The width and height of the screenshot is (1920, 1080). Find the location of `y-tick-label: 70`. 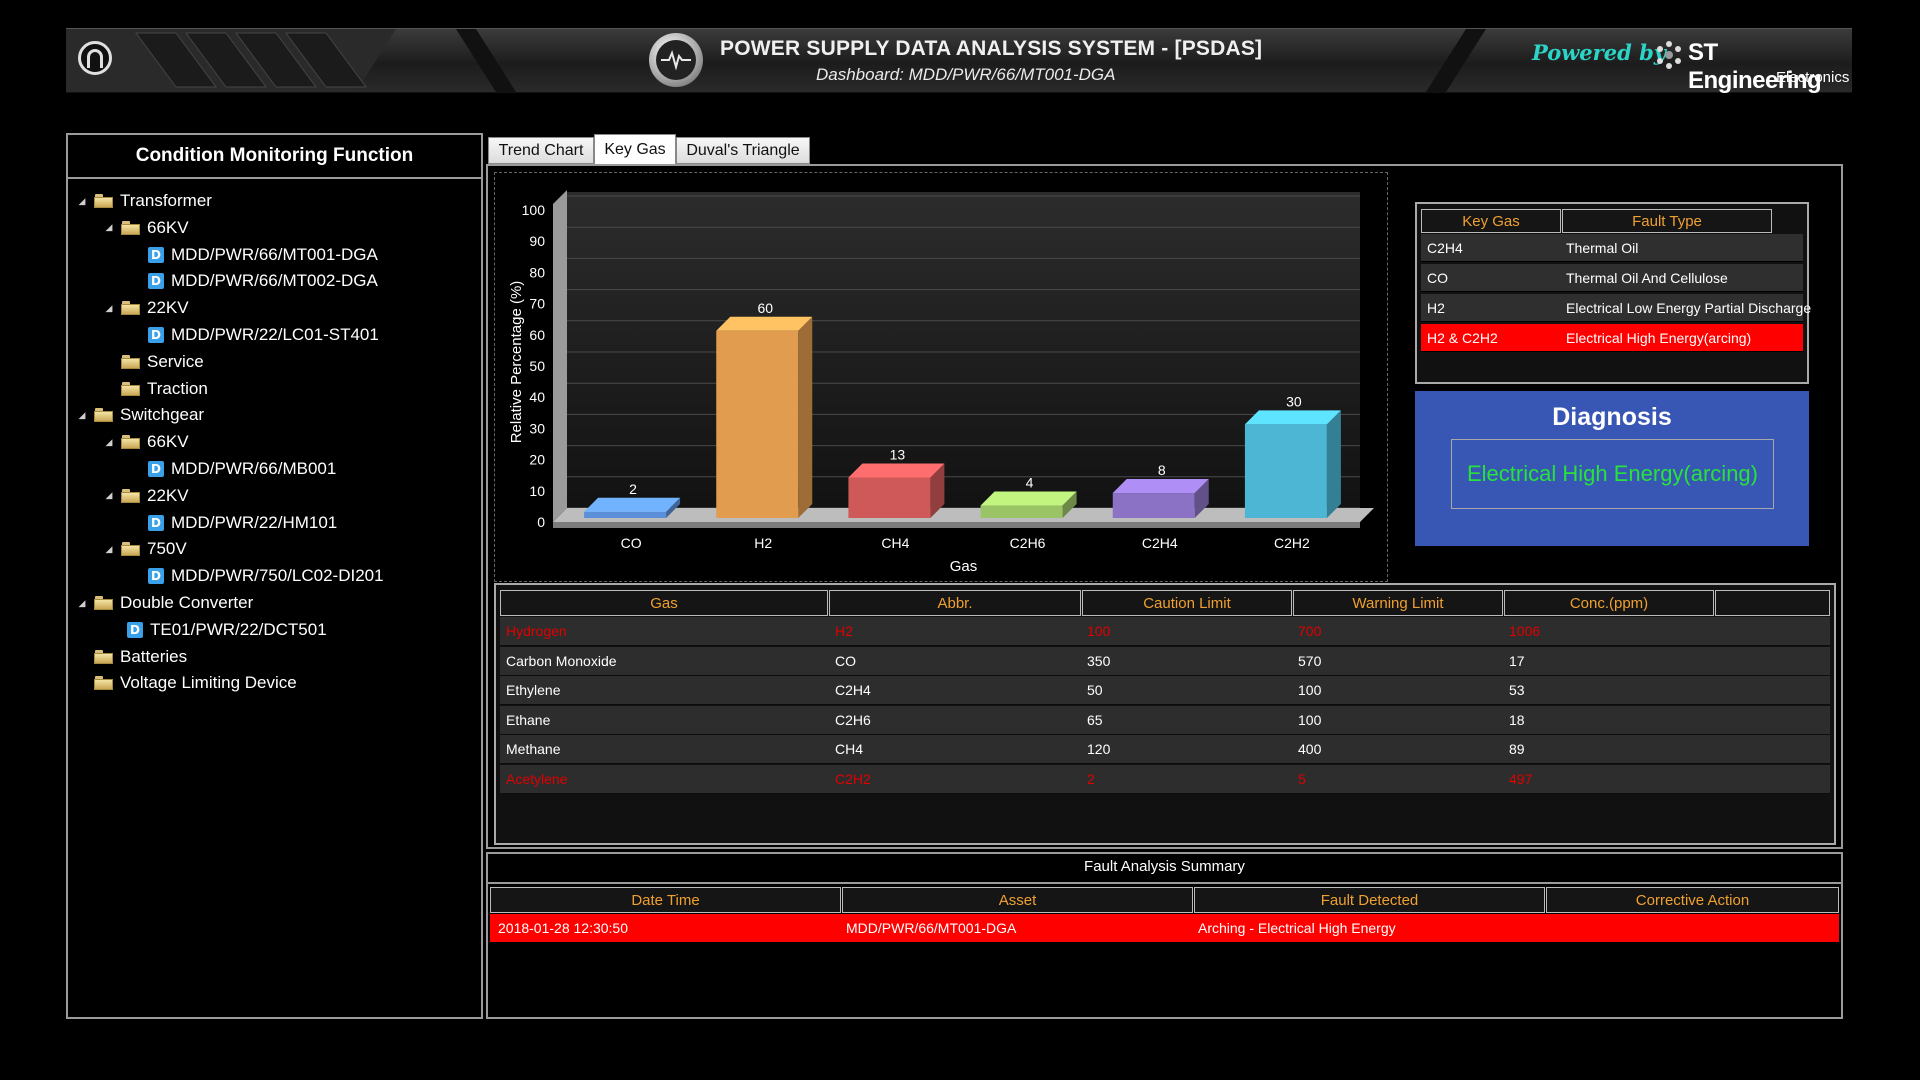

y-tick-label: 70 is located at coordinates (537, 304).